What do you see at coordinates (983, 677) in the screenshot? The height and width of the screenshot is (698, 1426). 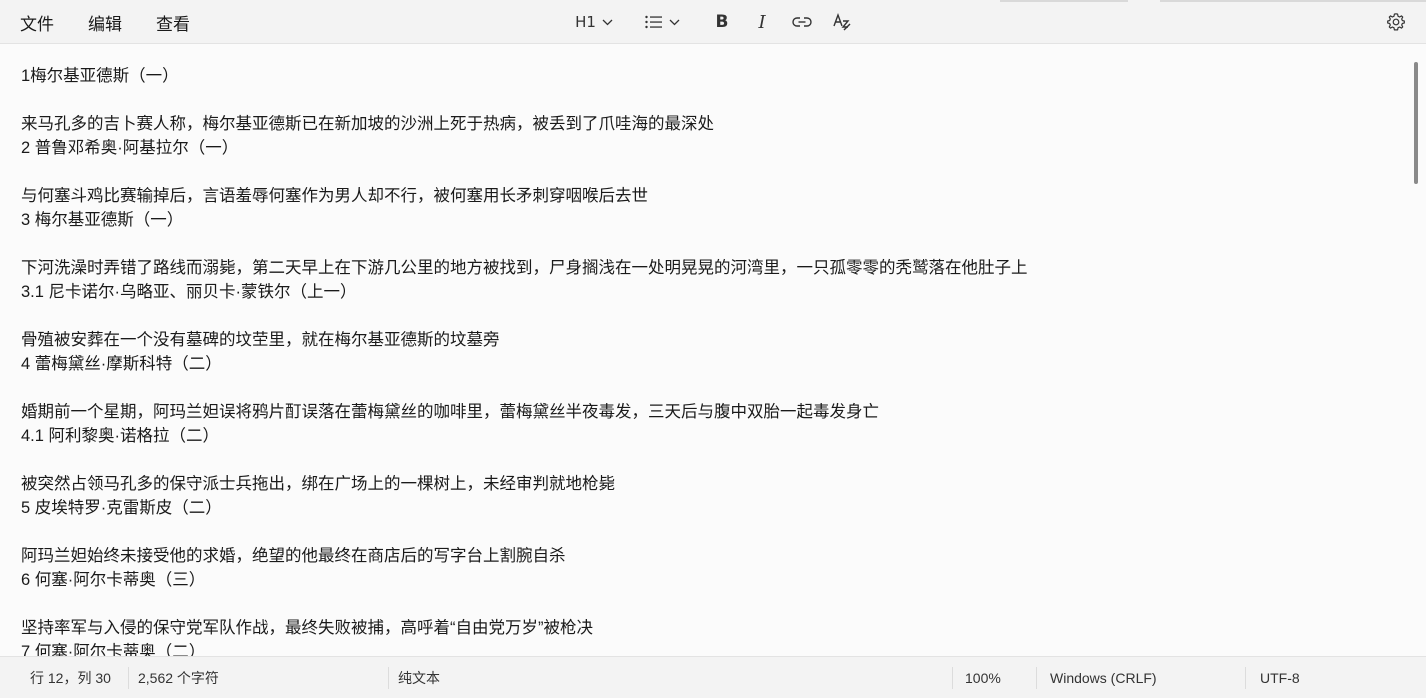 I see `zoom-level: 100%` at bounding box center [983, 677].